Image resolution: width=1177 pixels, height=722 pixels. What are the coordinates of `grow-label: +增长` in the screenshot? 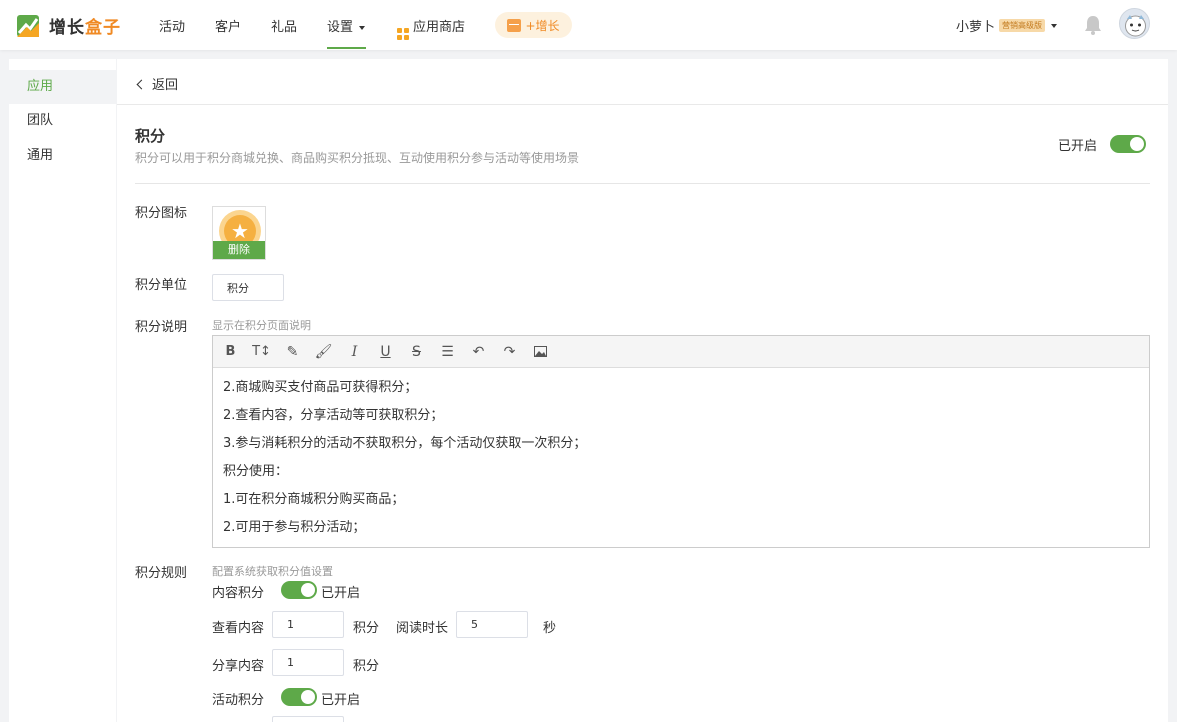 It's located at (542, 25).